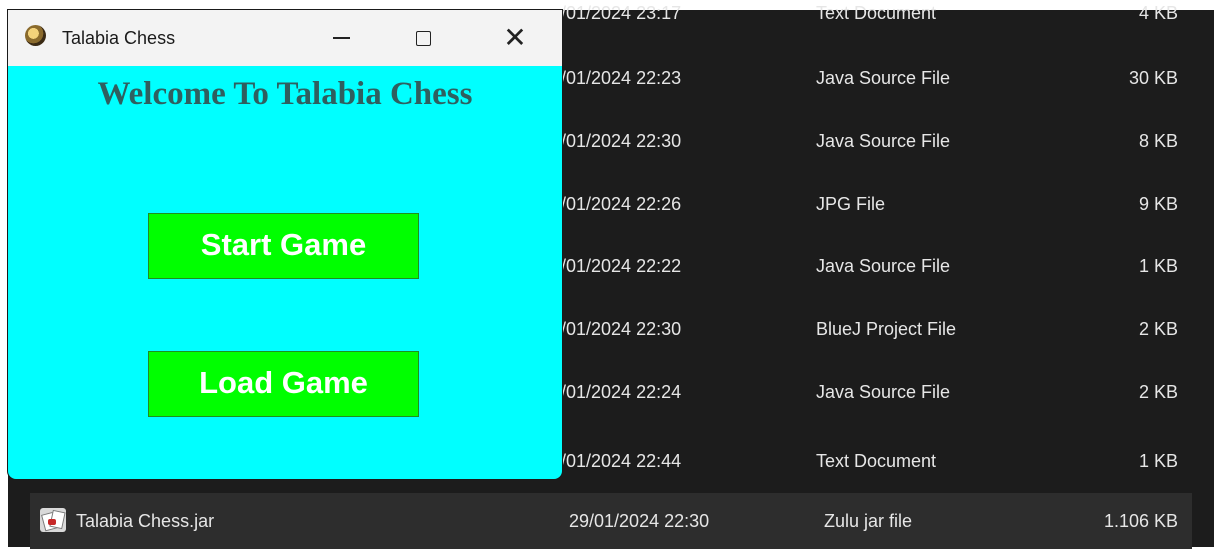 Image resolution: width=1214 pixels, height=549 pixels. Describe the element at coordinates (851, 204) in the screenshot. I see `file-type: JPG File` at that location.